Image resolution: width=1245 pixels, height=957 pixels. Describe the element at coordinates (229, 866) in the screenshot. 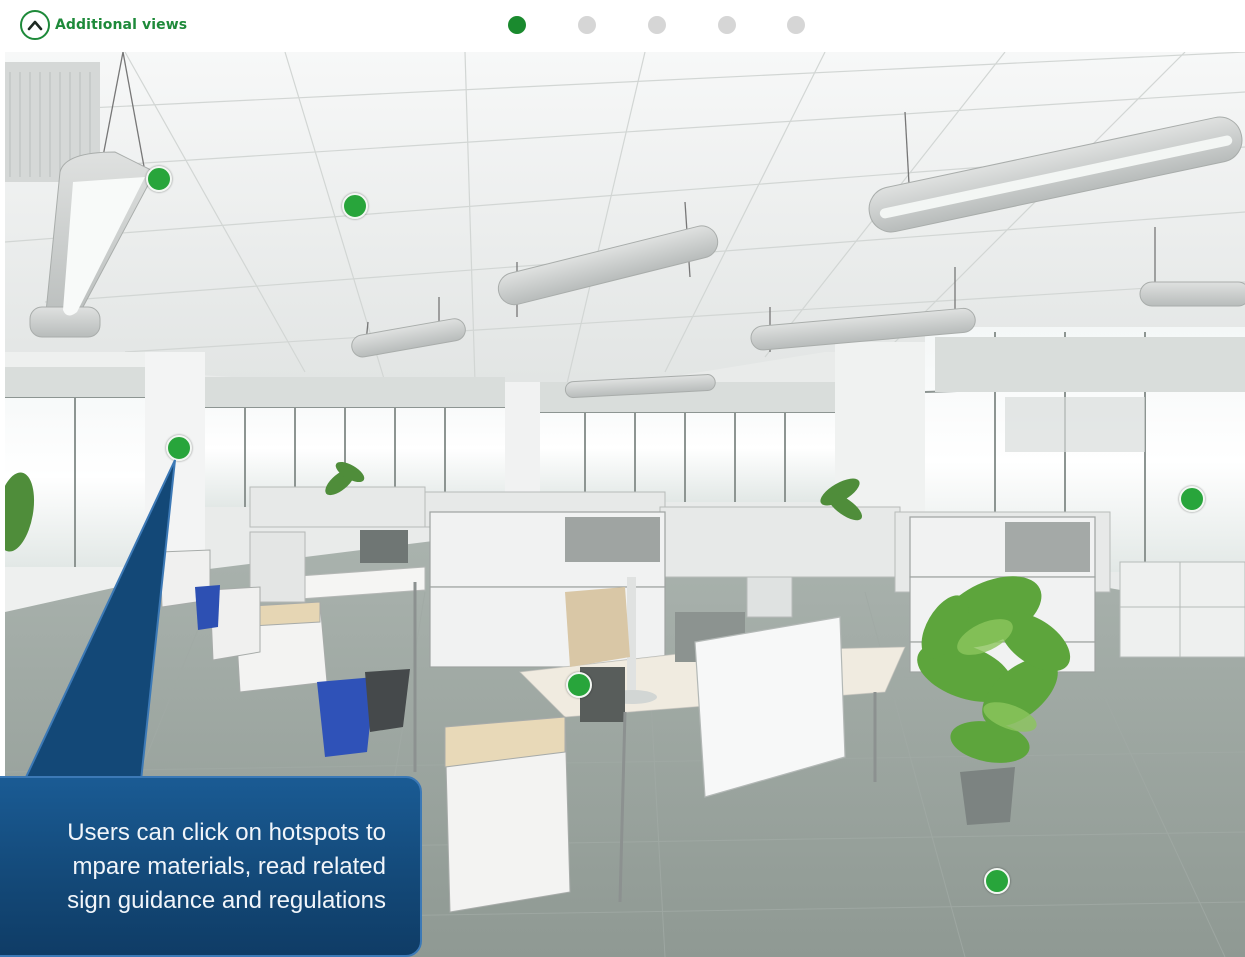

I see `callout-line-2: mpare materials, read related` at that location.